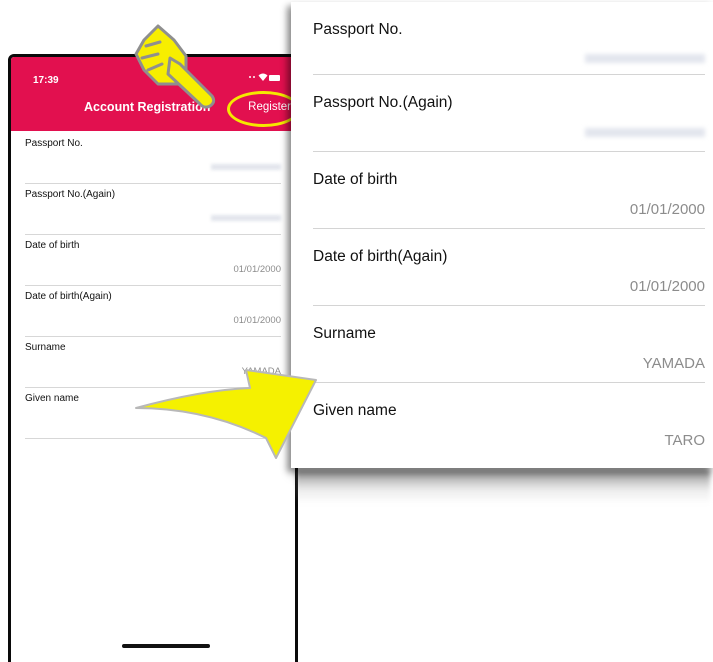 The height and width of the screenshot is (662, 713). Describe the element at coordinates (153, 413) in the screenshot. I see `field-given-name: Given name` at that location.